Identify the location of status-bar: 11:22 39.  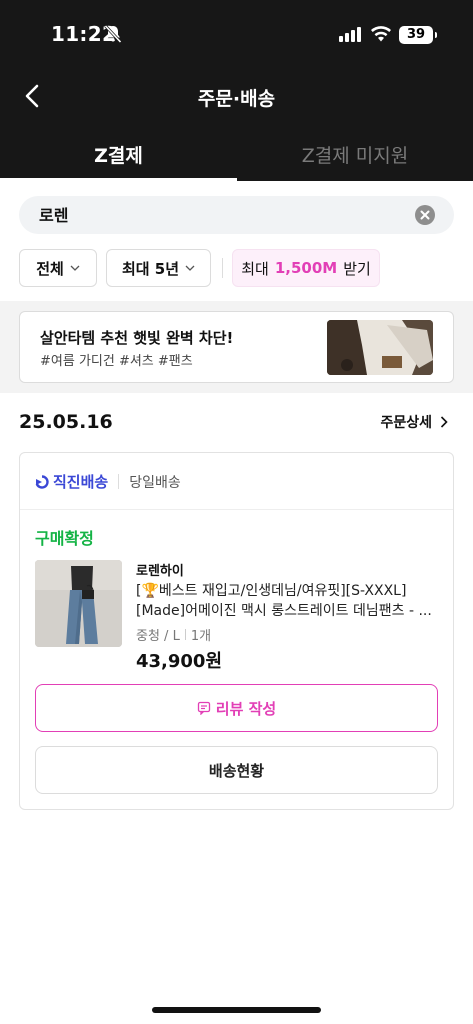
(236, 35).